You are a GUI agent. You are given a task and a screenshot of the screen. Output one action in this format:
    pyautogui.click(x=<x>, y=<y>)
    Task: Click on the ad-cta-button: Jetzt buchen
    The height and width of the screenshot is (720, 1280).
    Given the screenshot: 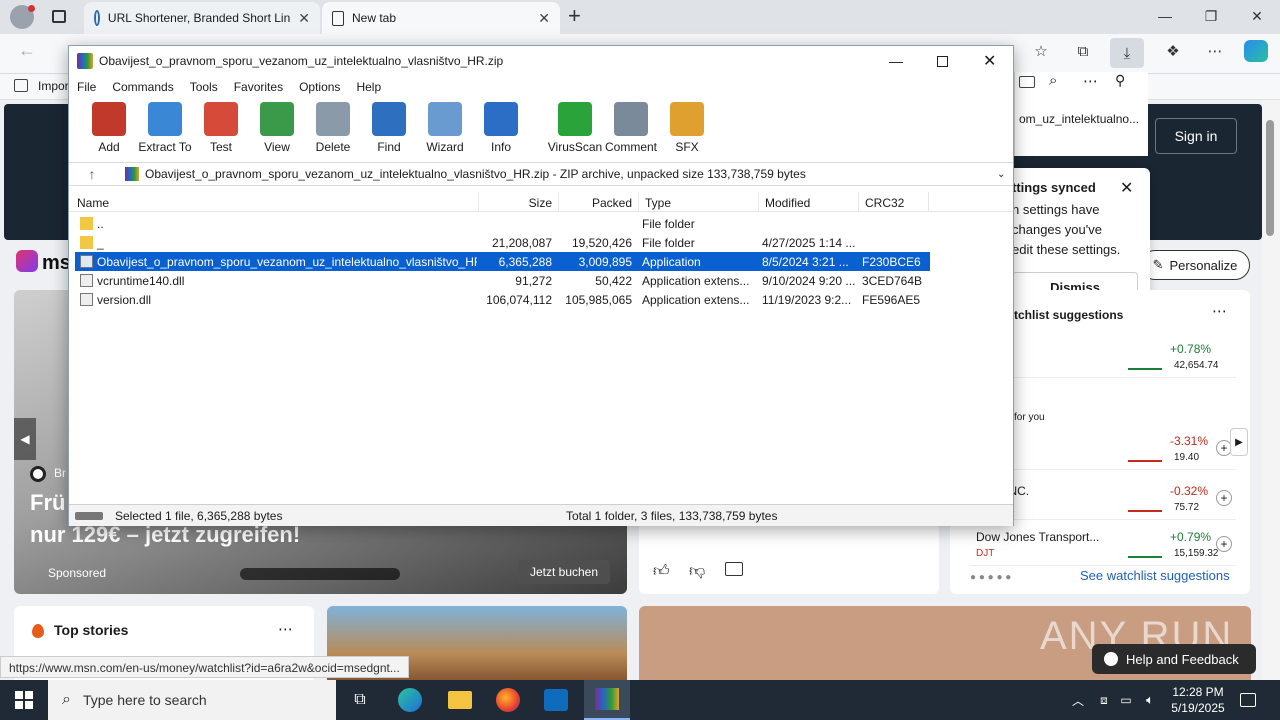 What is the action you would take?
    pyautogui.click(x=564, y=572)
    